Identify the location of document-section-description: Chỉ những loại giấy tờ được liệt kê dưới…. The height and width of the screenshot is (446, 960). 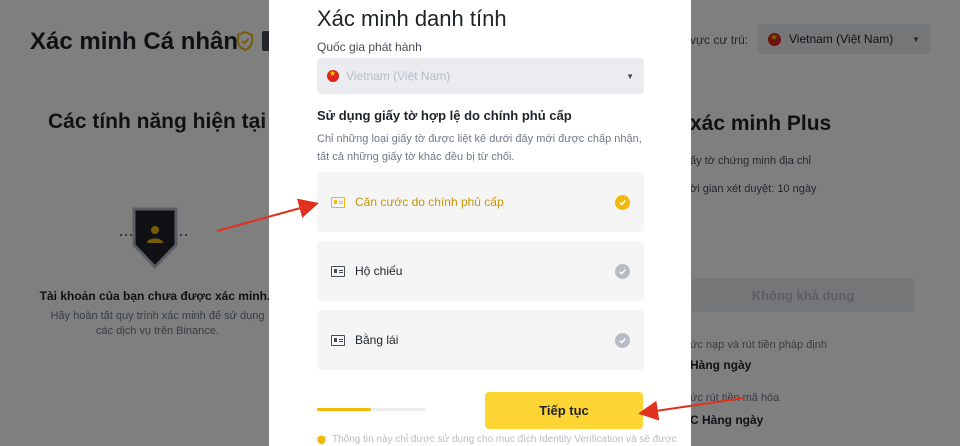
(479, 148).